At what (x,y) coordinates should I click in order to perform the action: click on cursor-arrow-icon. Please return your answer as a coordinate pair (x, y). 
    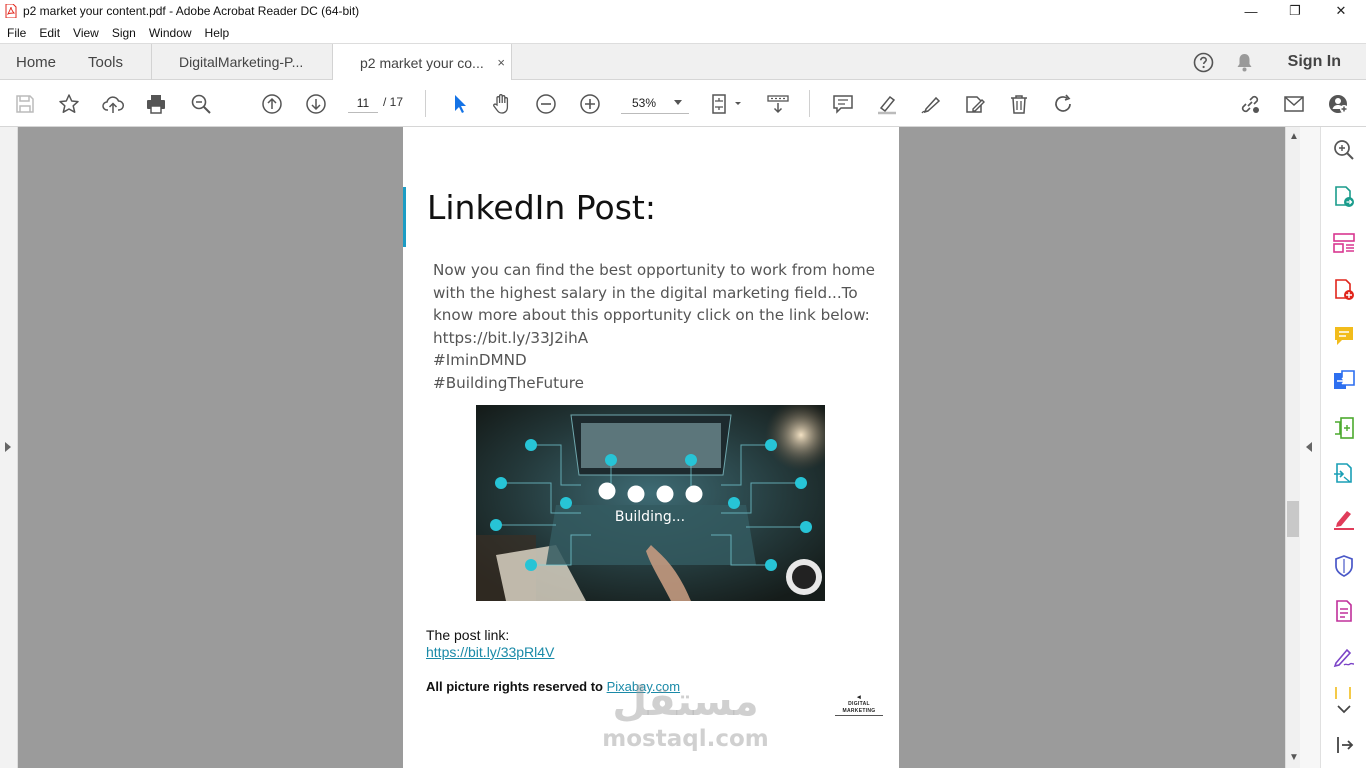
    Looking at the image, I should click on (460, 104).